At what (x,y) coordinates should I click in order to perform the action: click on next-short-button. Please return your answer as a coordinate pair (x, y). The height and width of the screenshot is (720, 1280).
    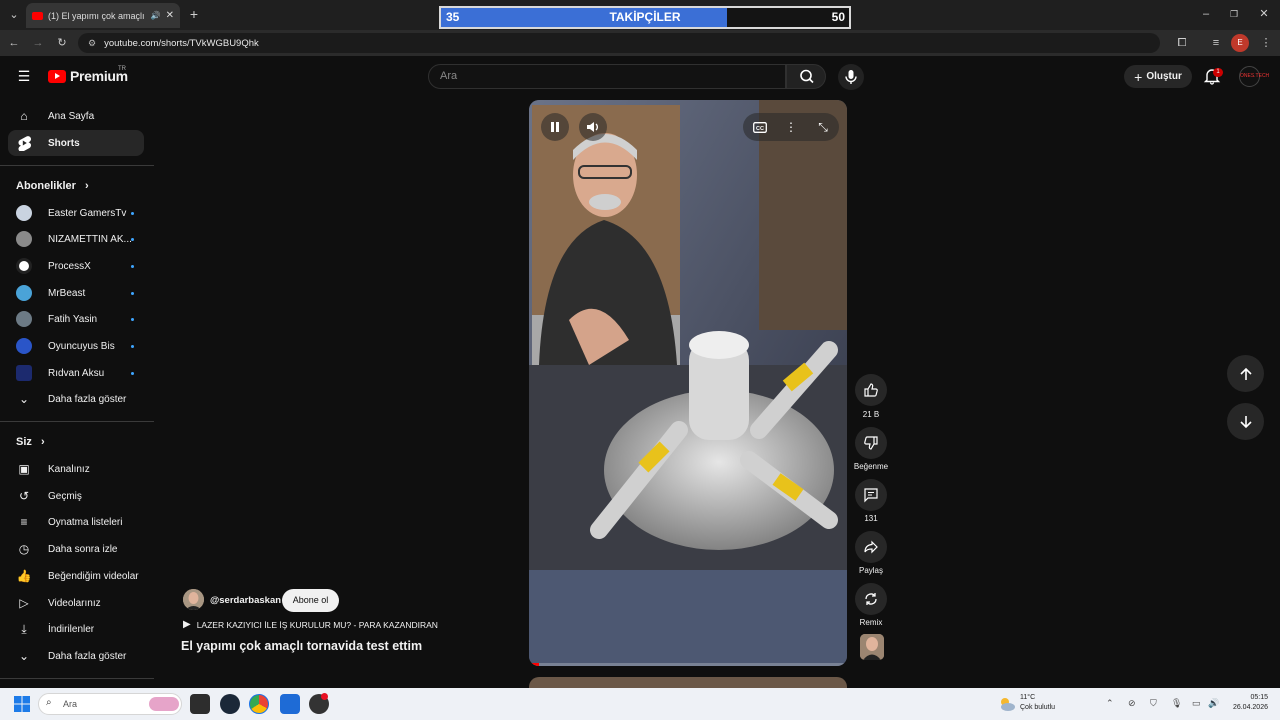
    Looking at the image, I should click on (1245, 421).